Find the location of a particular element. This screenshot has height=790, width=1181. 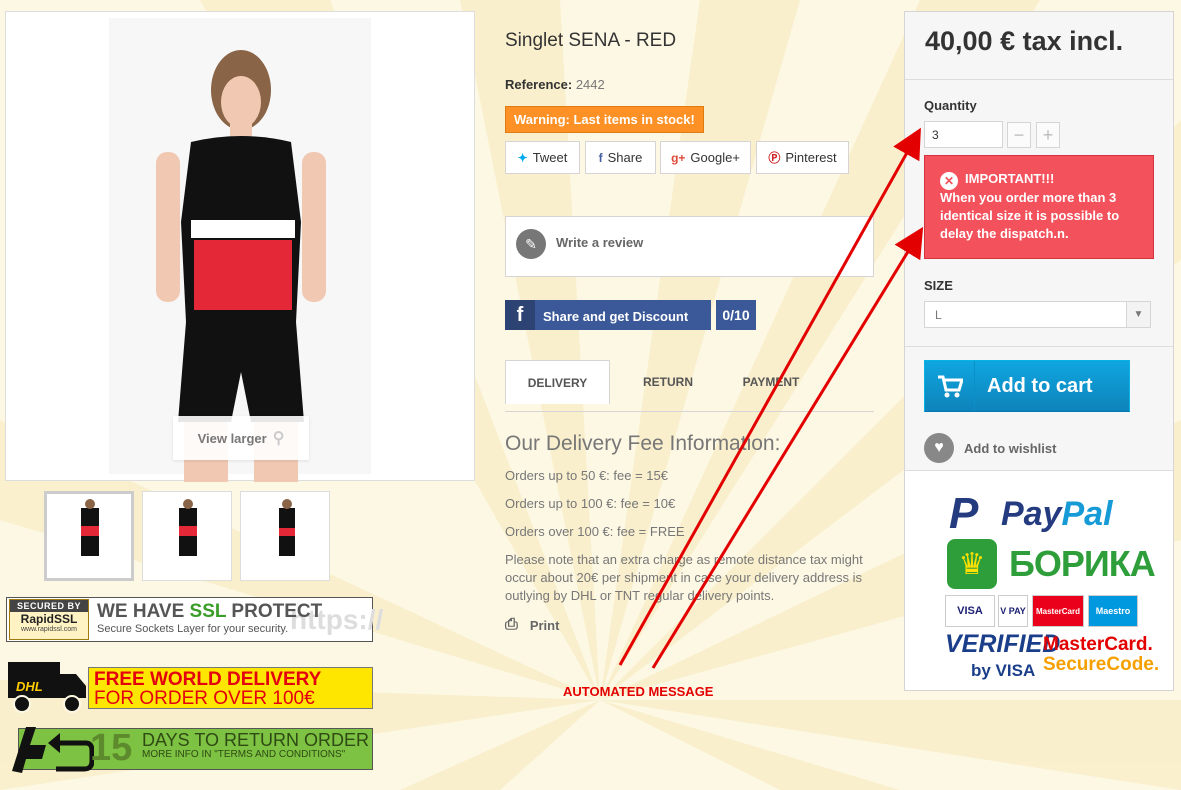

tab-payment: PAYMENT is located at coordinates (771, 382).